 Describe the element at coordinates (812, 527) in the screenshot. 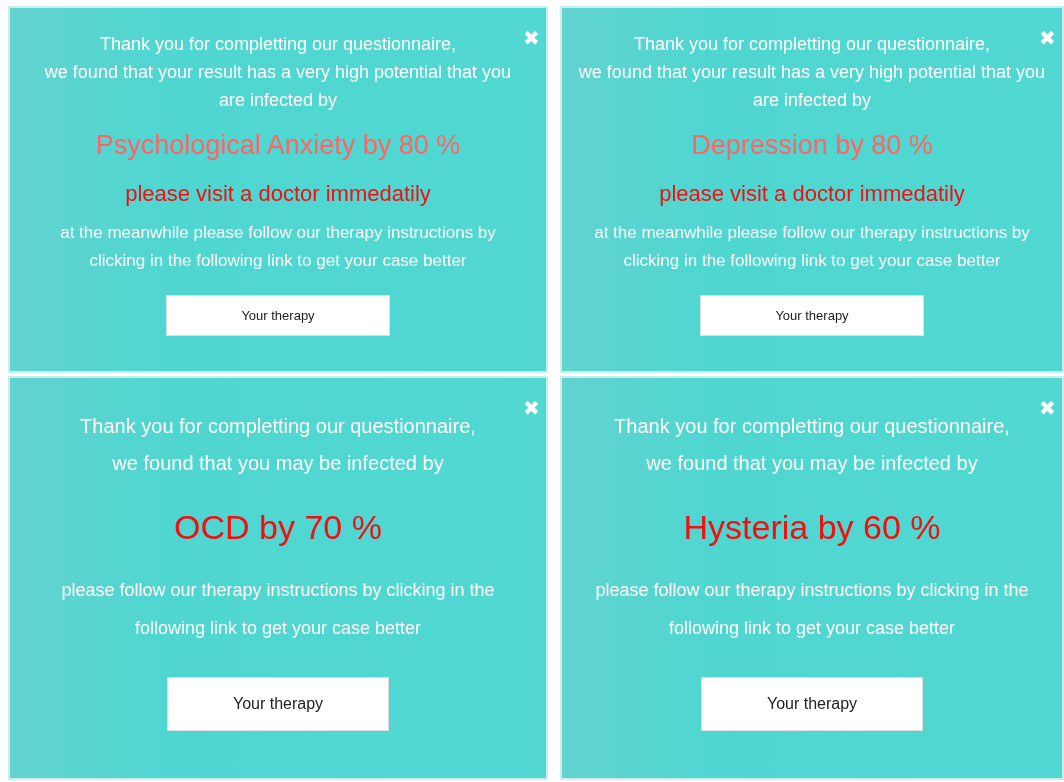

I see `diagnosis-result: Hysteria by 60 %` at that location.